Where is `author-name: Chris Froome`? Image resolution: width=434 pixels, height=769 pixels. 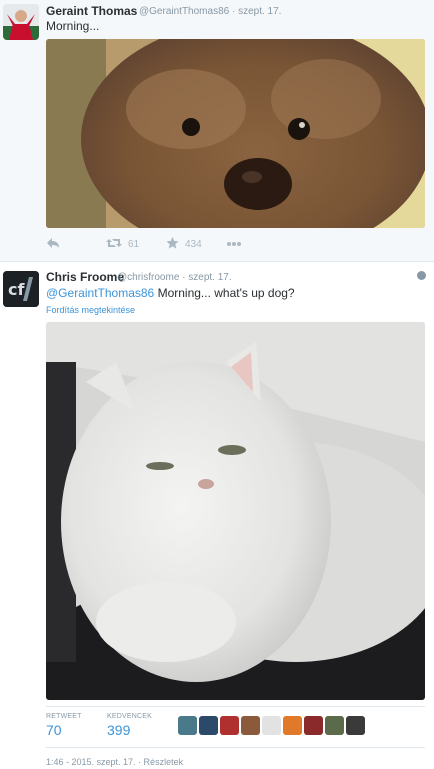
author-name: Chris Froome is located at coordinates (85, 277).